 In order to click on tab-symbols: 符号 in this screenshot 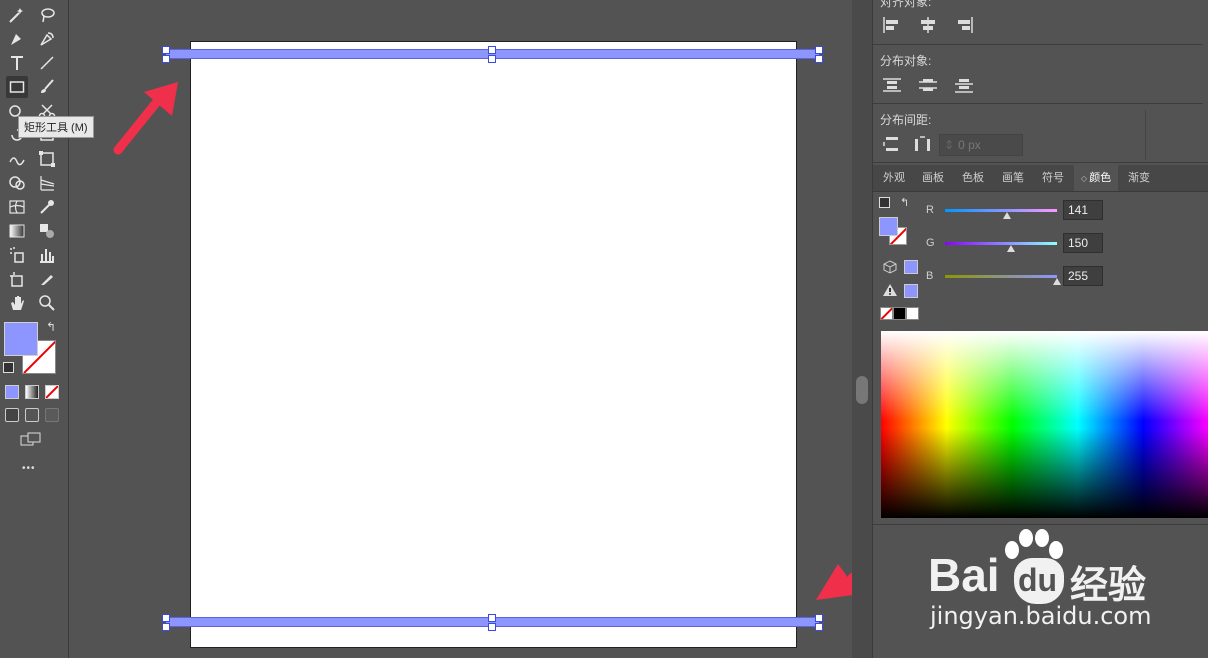, I will do `click(1053, 178)`.